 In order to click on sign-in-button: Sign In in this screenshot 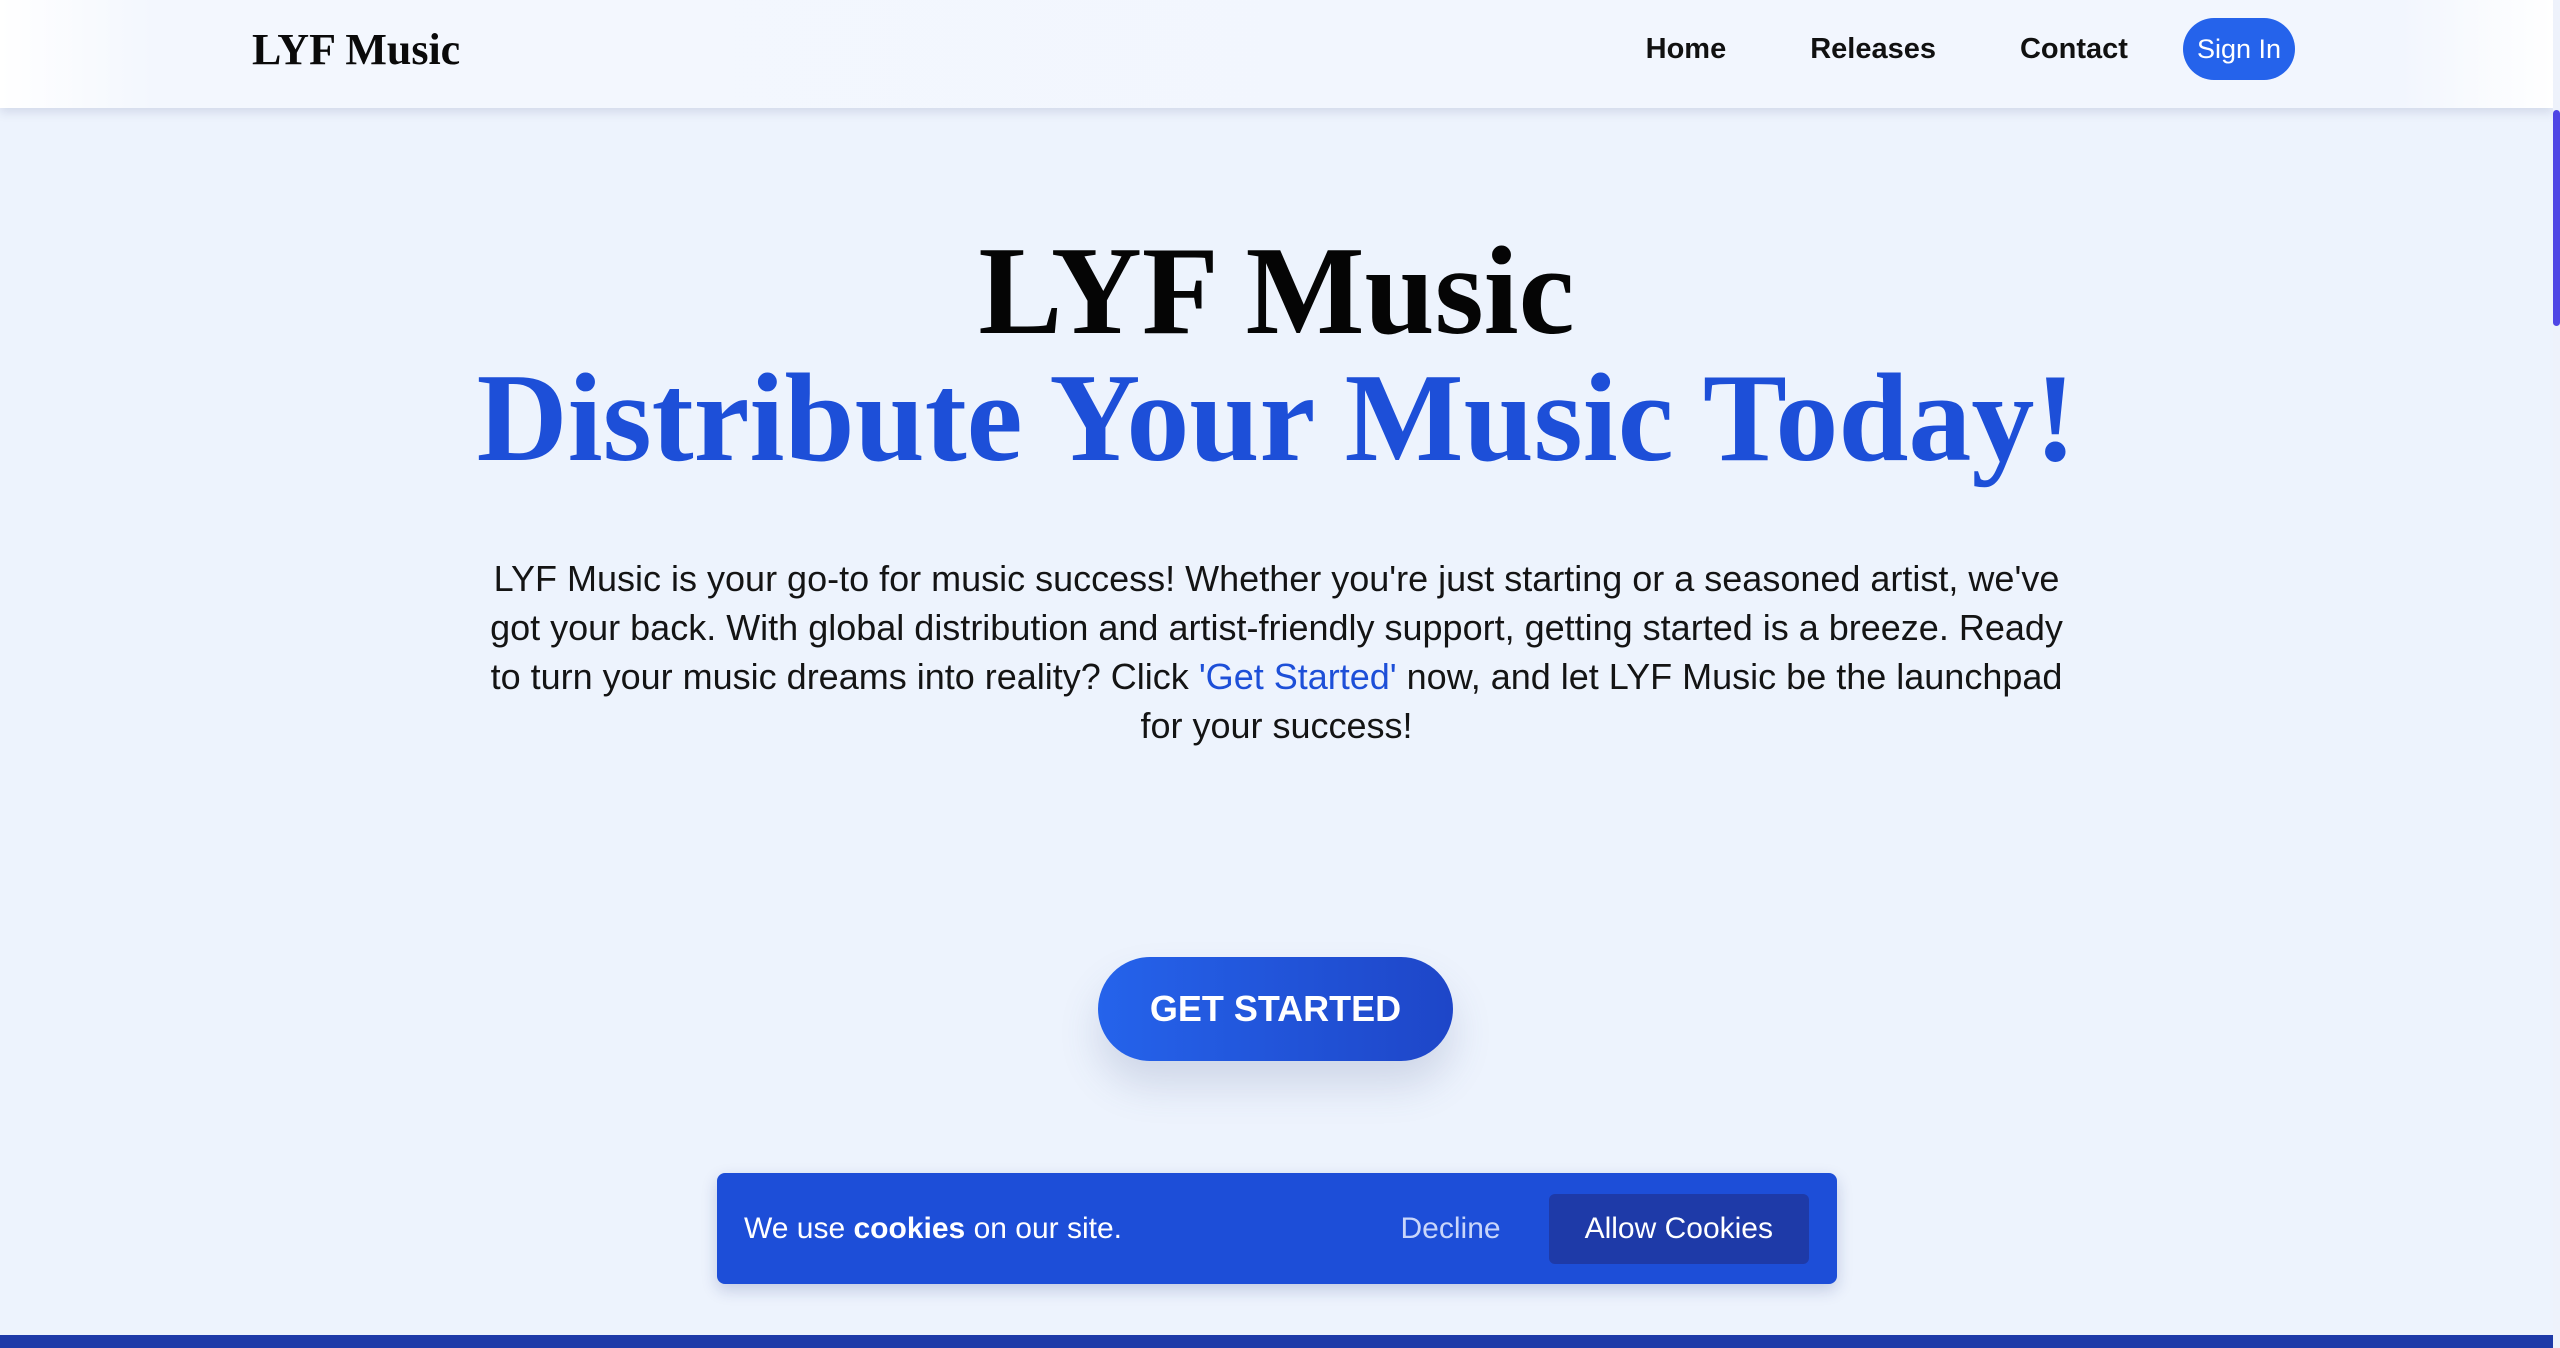, I will do `click(2238, 49)`.